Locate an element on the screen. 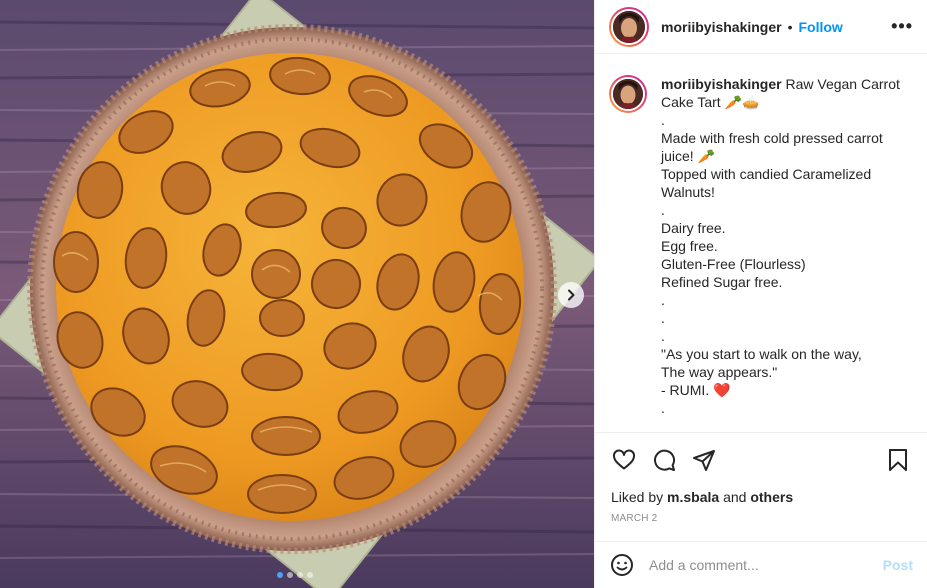  username-link: moriibyishakinger is located at coordinates (721, 27).